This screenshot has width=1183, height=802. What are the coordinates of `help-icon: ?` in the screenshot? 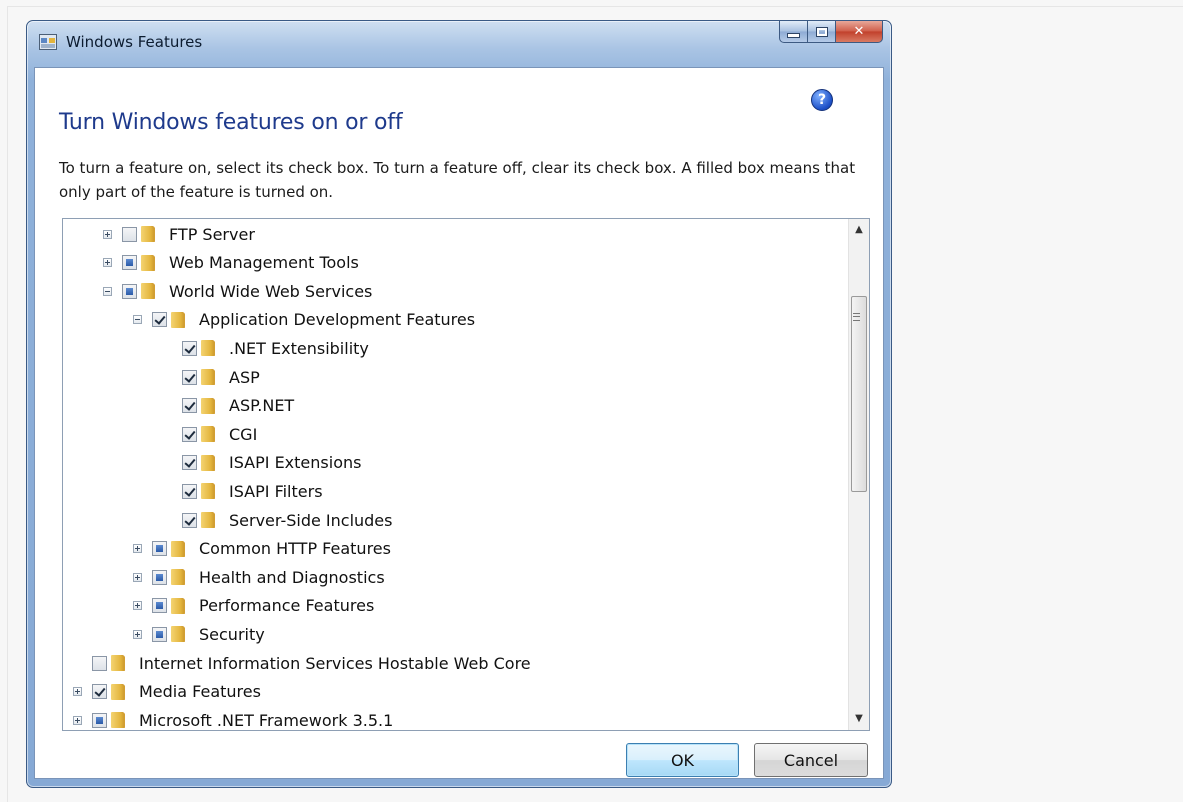 It's located at (822, 100).